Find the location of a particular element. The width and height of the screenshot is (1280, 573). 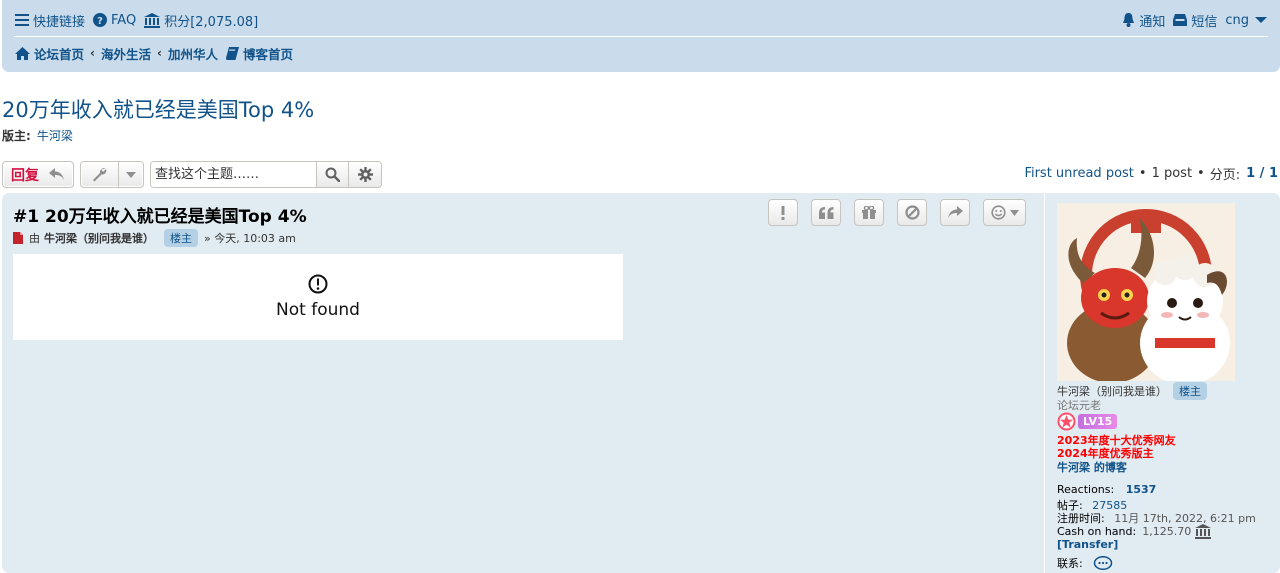

gear-icon is located at coordinates (365, 174).